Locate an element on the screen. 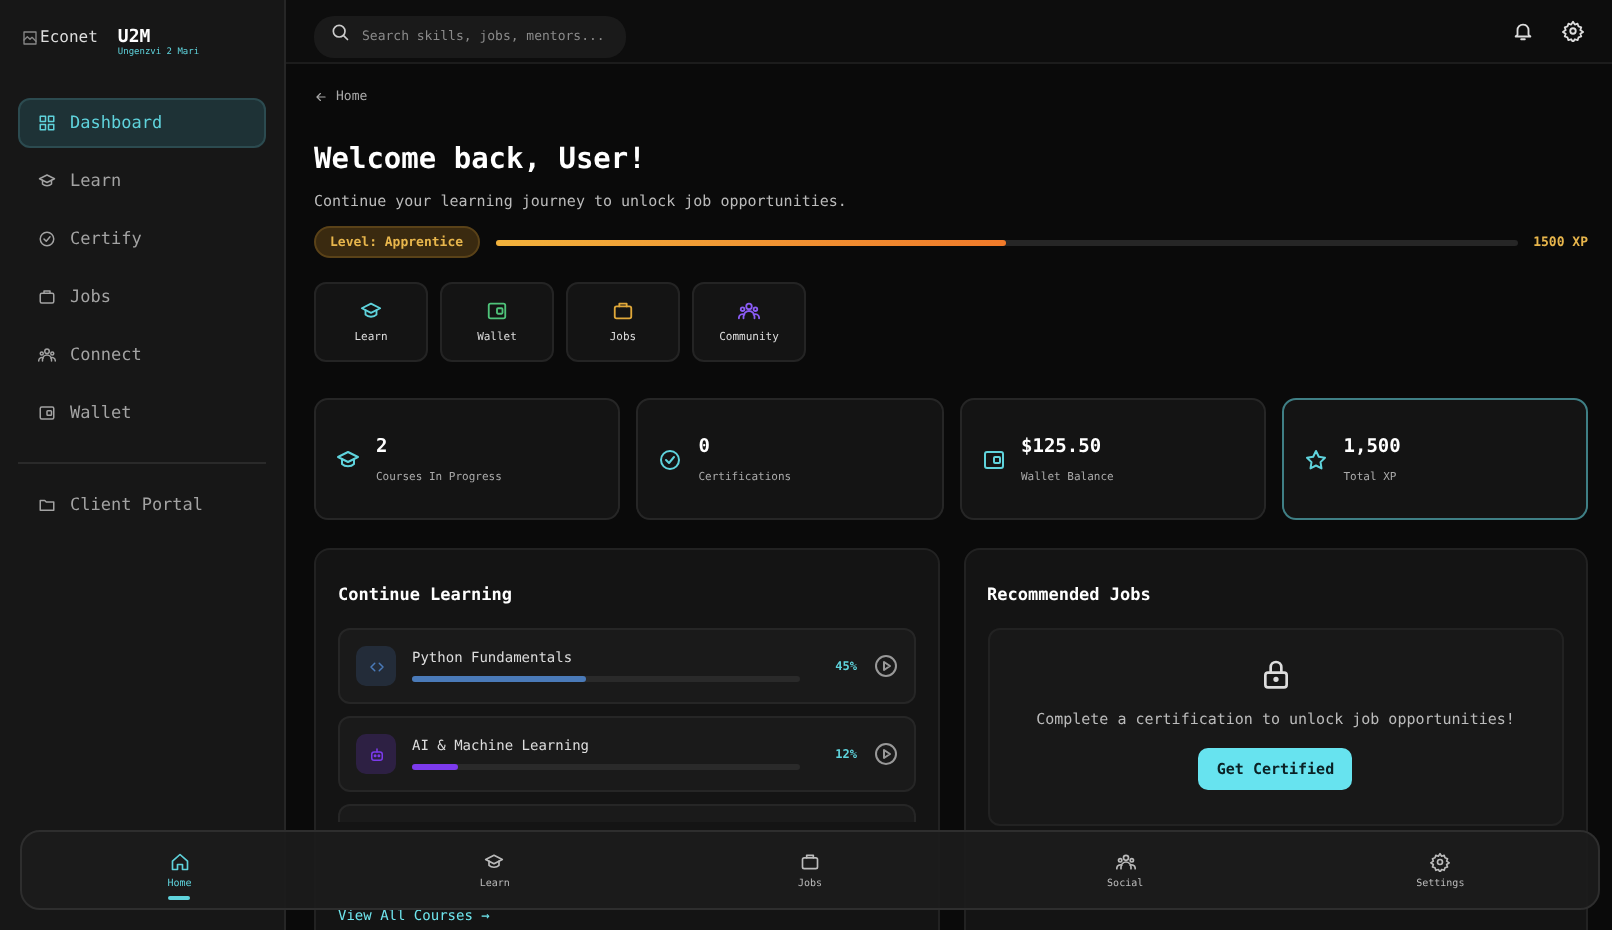  page-heading: Welcome back, User! is located at coordinates (481, 160).